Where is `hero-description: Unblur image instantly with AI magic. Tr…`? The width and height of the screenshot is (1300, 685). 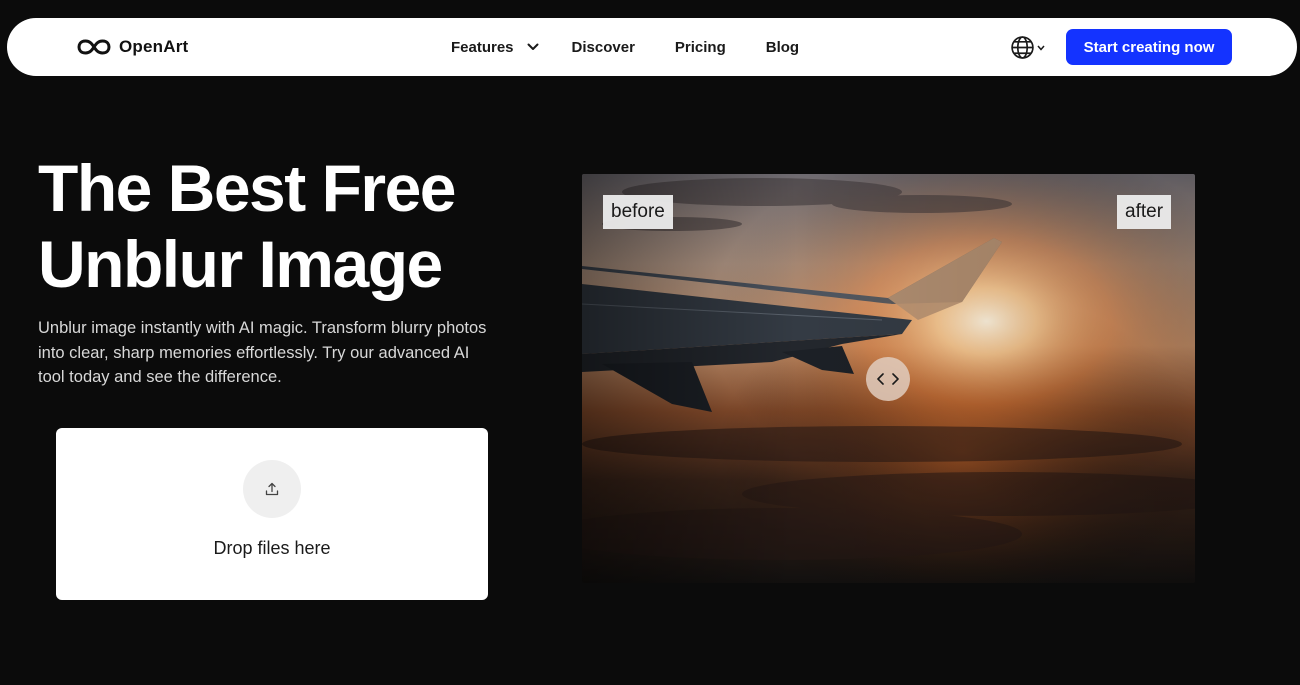 hero-description: Unblur image instantly with AI magic. Tr… is located at coordinates (262, 352).